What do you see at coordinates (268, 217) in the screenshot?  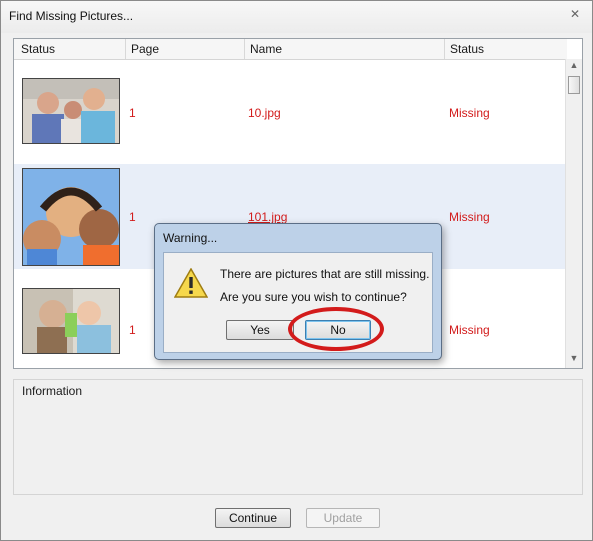 I see `name-cell: 101.jpg` at bounding box center [268, 217].